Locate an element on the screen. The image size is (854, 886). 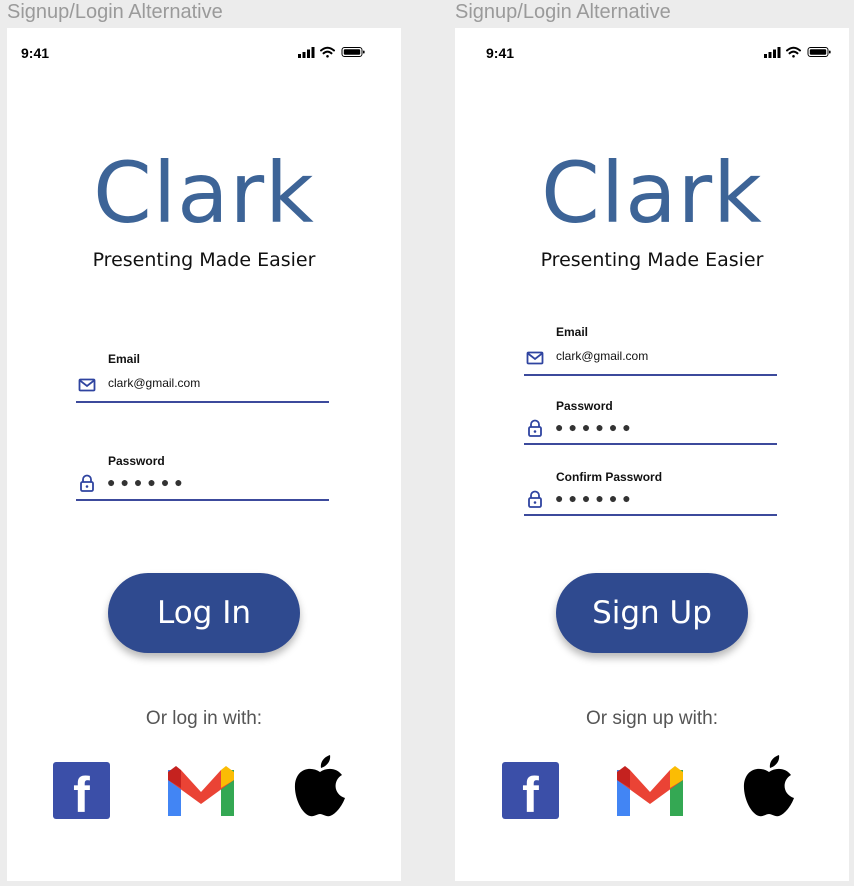
frame-title-login: Signup/Login Alternative is located at coordinates (115, 12).